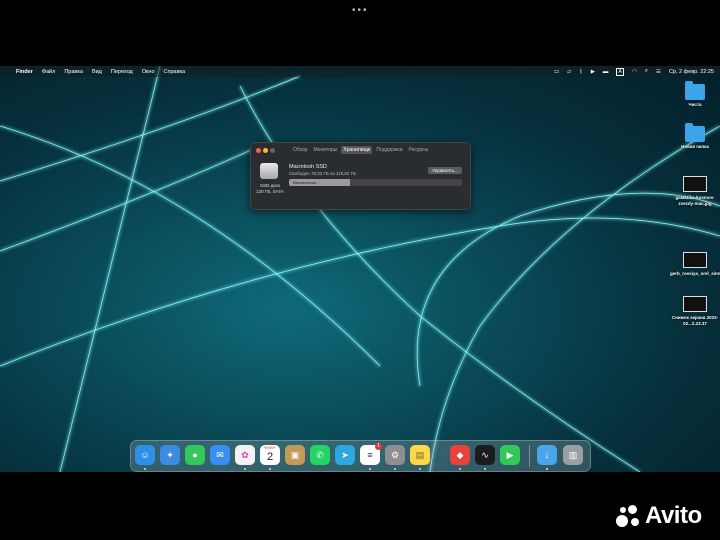 The height and width of the screenshot is (540, 720). Describe the element at coordinates (371, 454) in the screenshot. I see `dock-reminders-icon: ≡ 1` at that location.